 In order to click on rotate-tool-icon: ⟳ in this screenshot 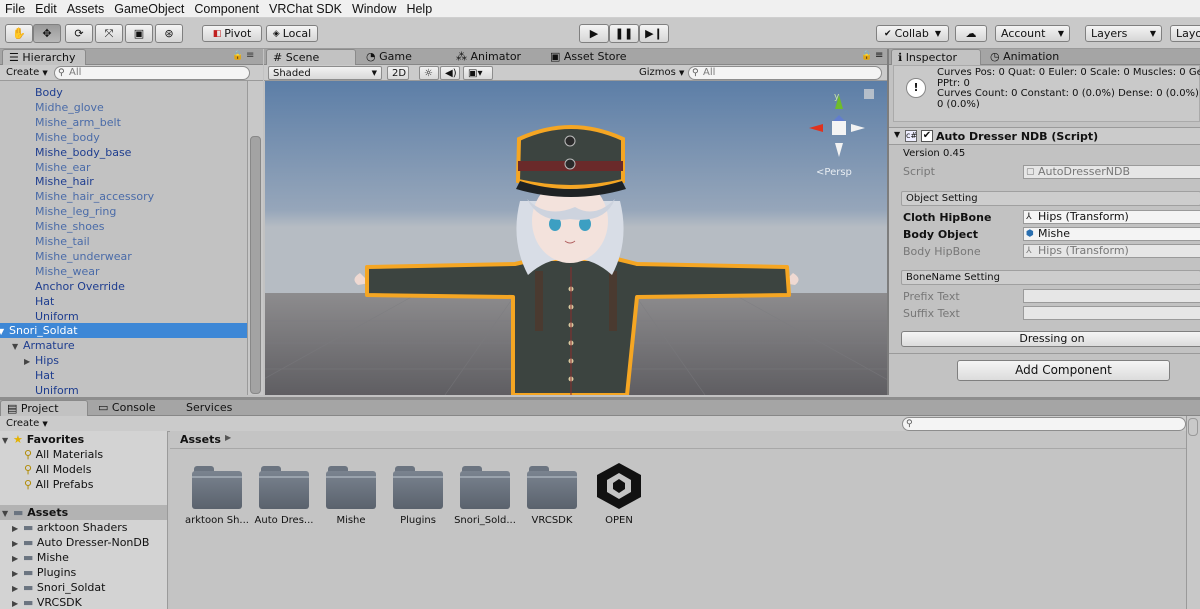, I will do `click(79, 33)`.